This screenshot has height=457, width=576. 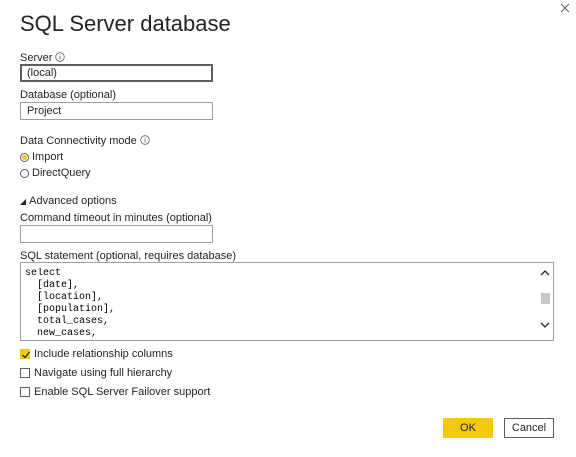 I want to click on radio-directquery-indicator, so click(x=24, y=173).